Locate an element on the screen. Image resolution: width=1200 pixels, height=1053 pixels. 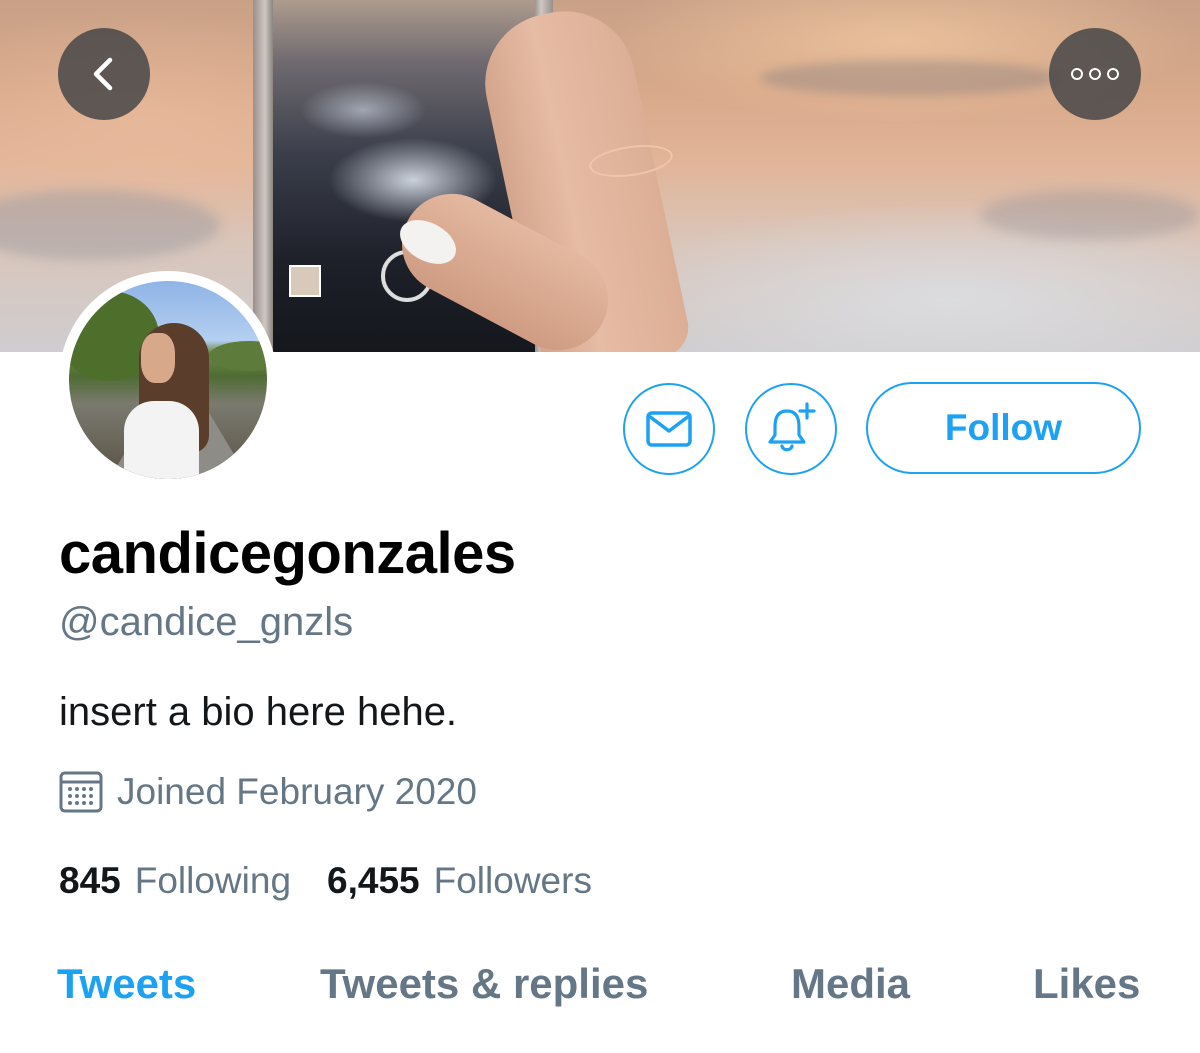
followers-stat: 6,455 Followers is located at coordinates (459, 881).